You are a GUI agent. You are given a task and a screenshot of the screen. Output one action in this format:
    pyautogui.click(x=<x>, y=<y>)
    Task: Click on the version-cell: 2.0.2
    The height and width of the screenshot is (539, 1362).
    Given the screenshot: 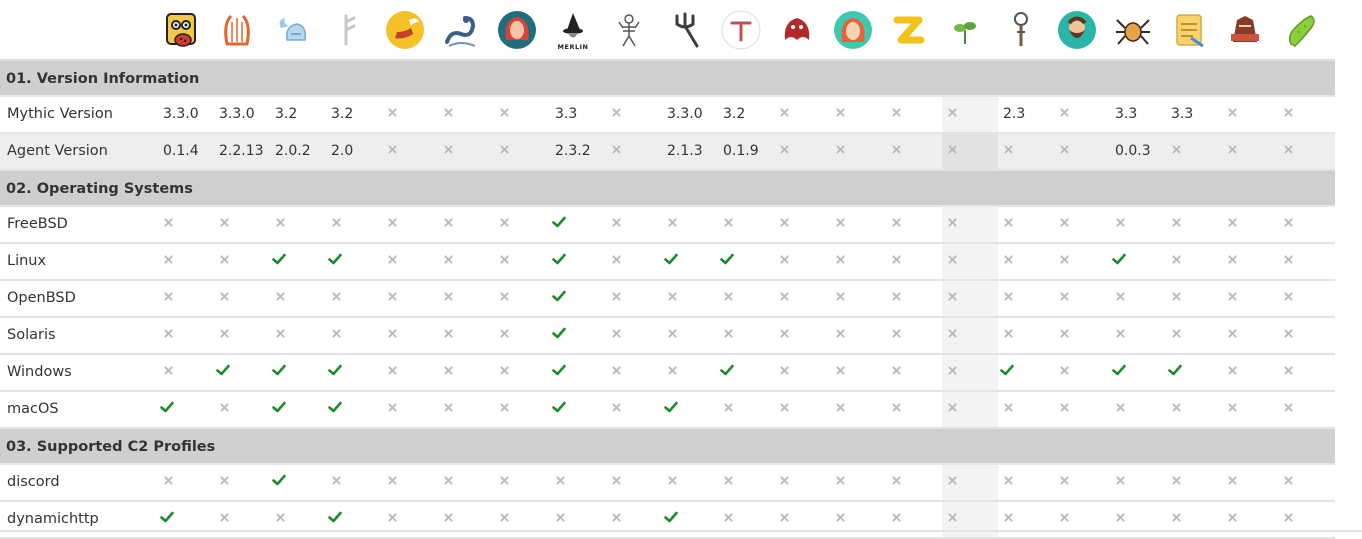 What is the action you would take?
    pyautogui.click(x=296, y=151)
    